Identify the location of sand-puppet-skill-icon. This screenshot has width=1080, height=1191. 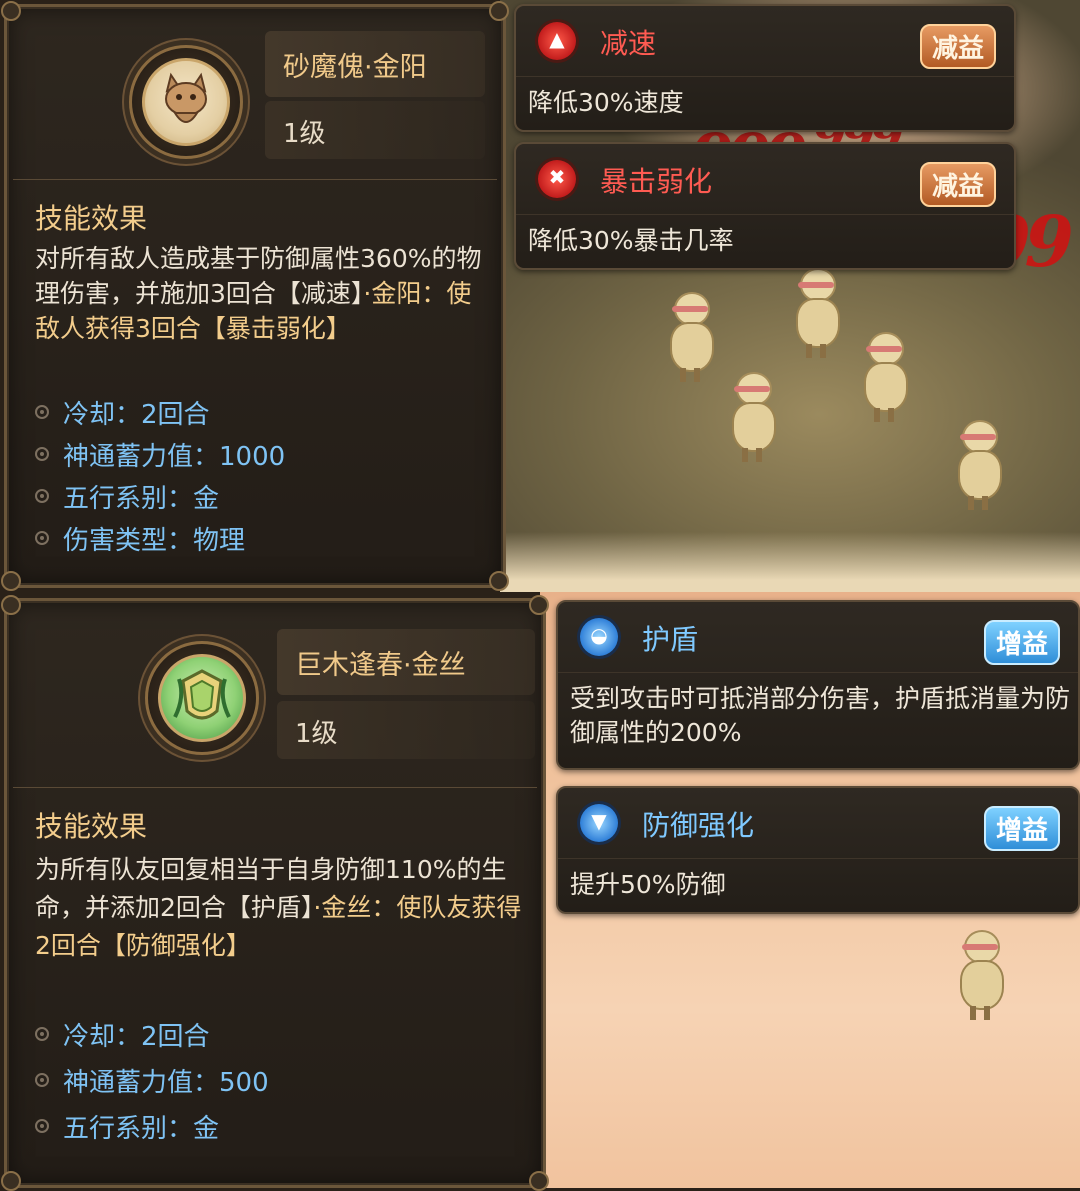
(186, 102).